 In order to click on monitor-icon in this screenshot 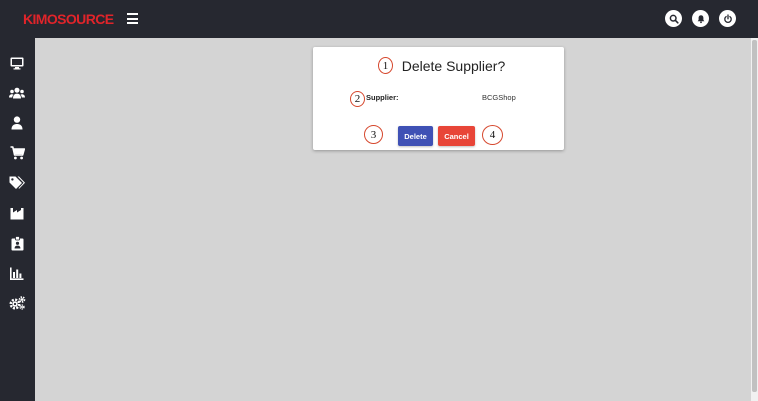, I will do `click(17, 63)`.